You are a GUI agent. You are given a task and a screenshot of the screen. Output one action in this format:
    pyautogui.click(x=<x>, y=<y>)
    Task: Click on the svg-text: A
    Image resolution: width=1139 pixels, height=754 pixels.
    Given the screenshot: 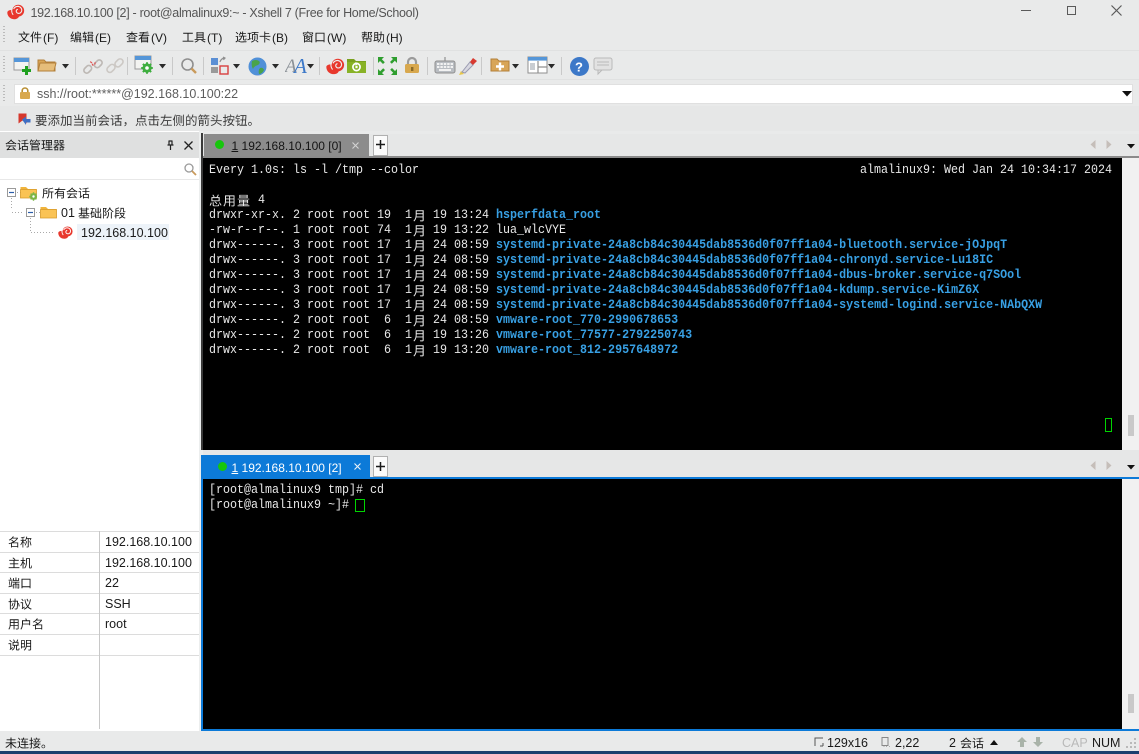 What is the action you would take?
    pyautogui.click(x=299, y=66)
    